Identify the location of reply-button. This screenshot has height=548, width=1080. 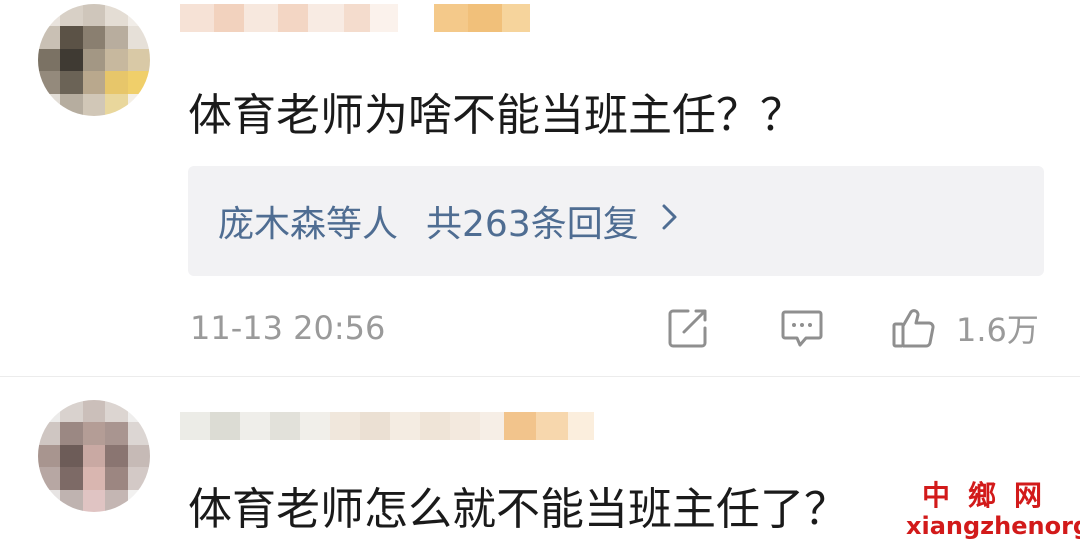
(802, 328).